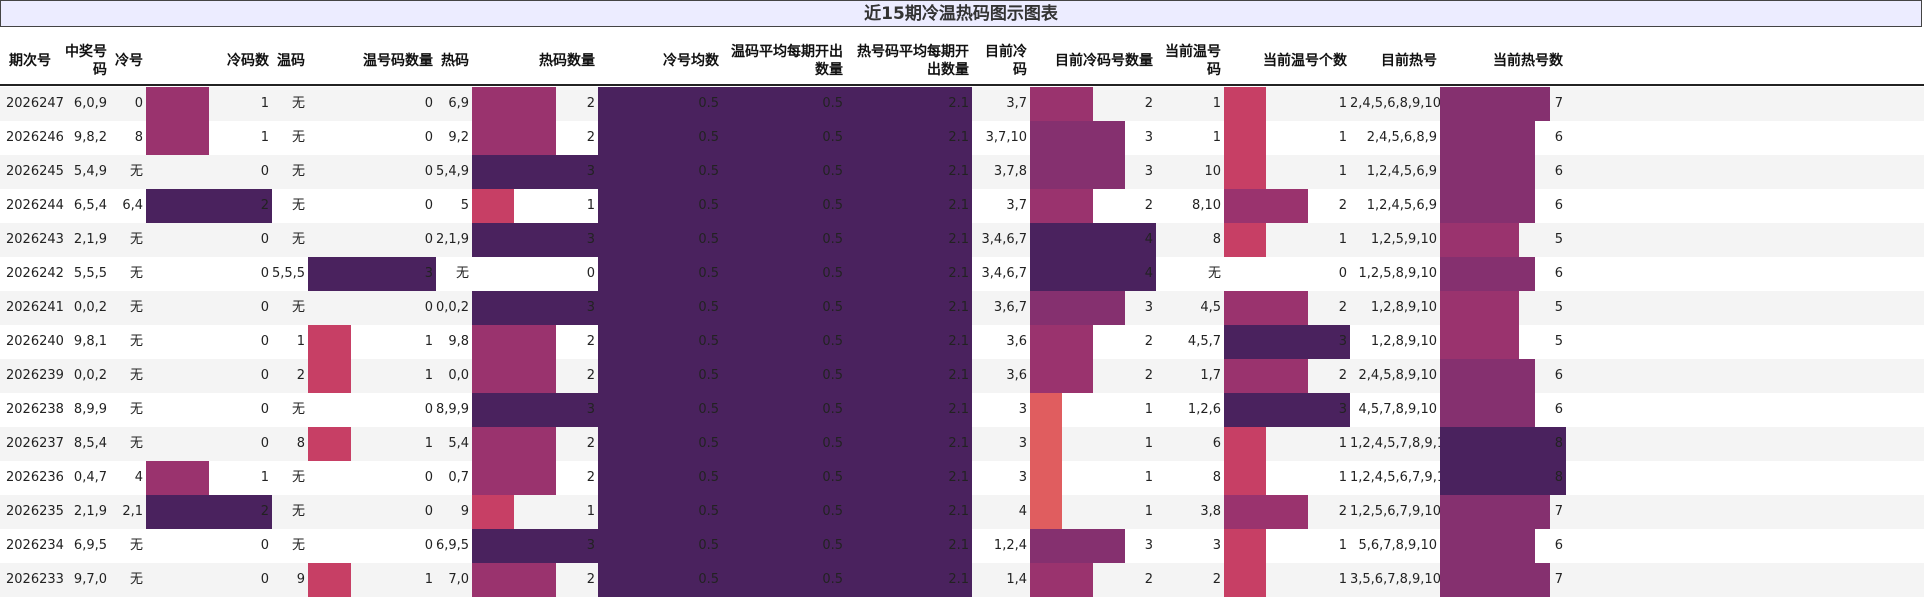  I want to click on header-cur_hot: 目前热号, so click(1409, 61).